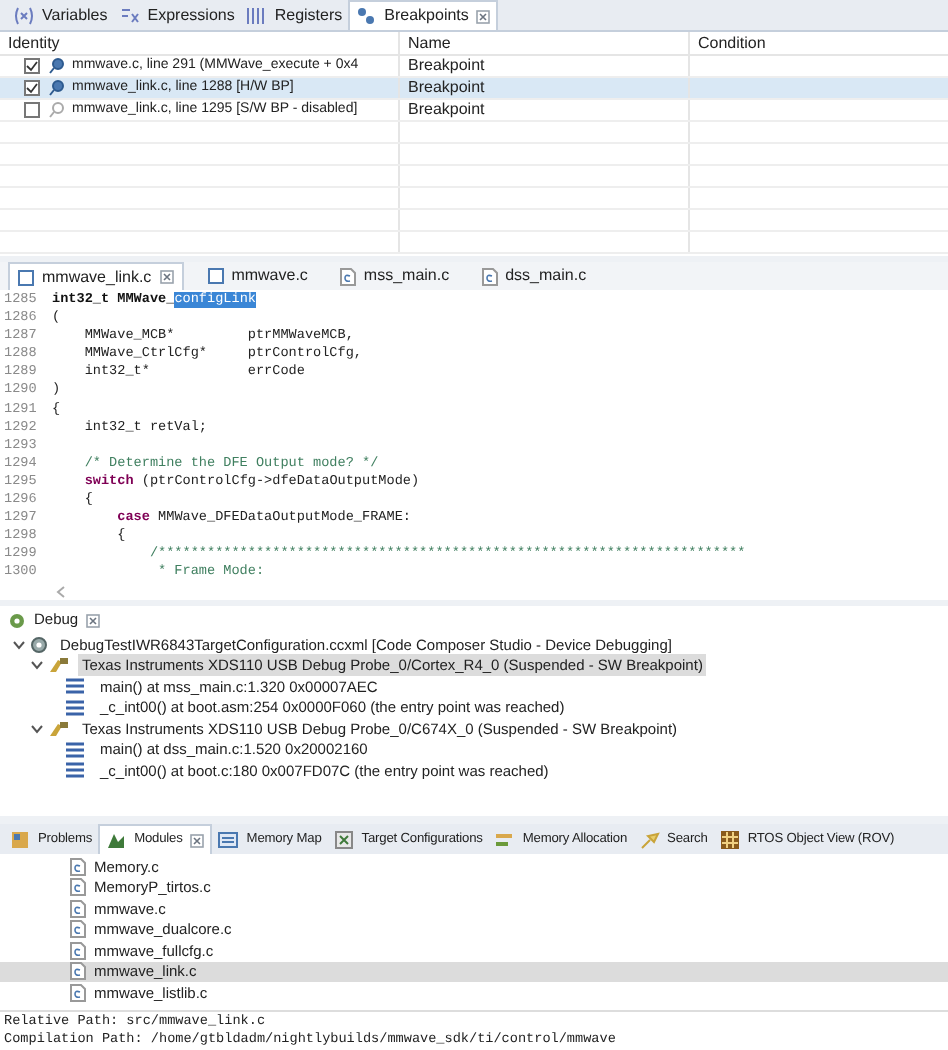 The image size is (948, 1050). What do you see at coordinates (116, 840) in the screenshot?
I see `modules-icon` at bounding box center [116, 840].